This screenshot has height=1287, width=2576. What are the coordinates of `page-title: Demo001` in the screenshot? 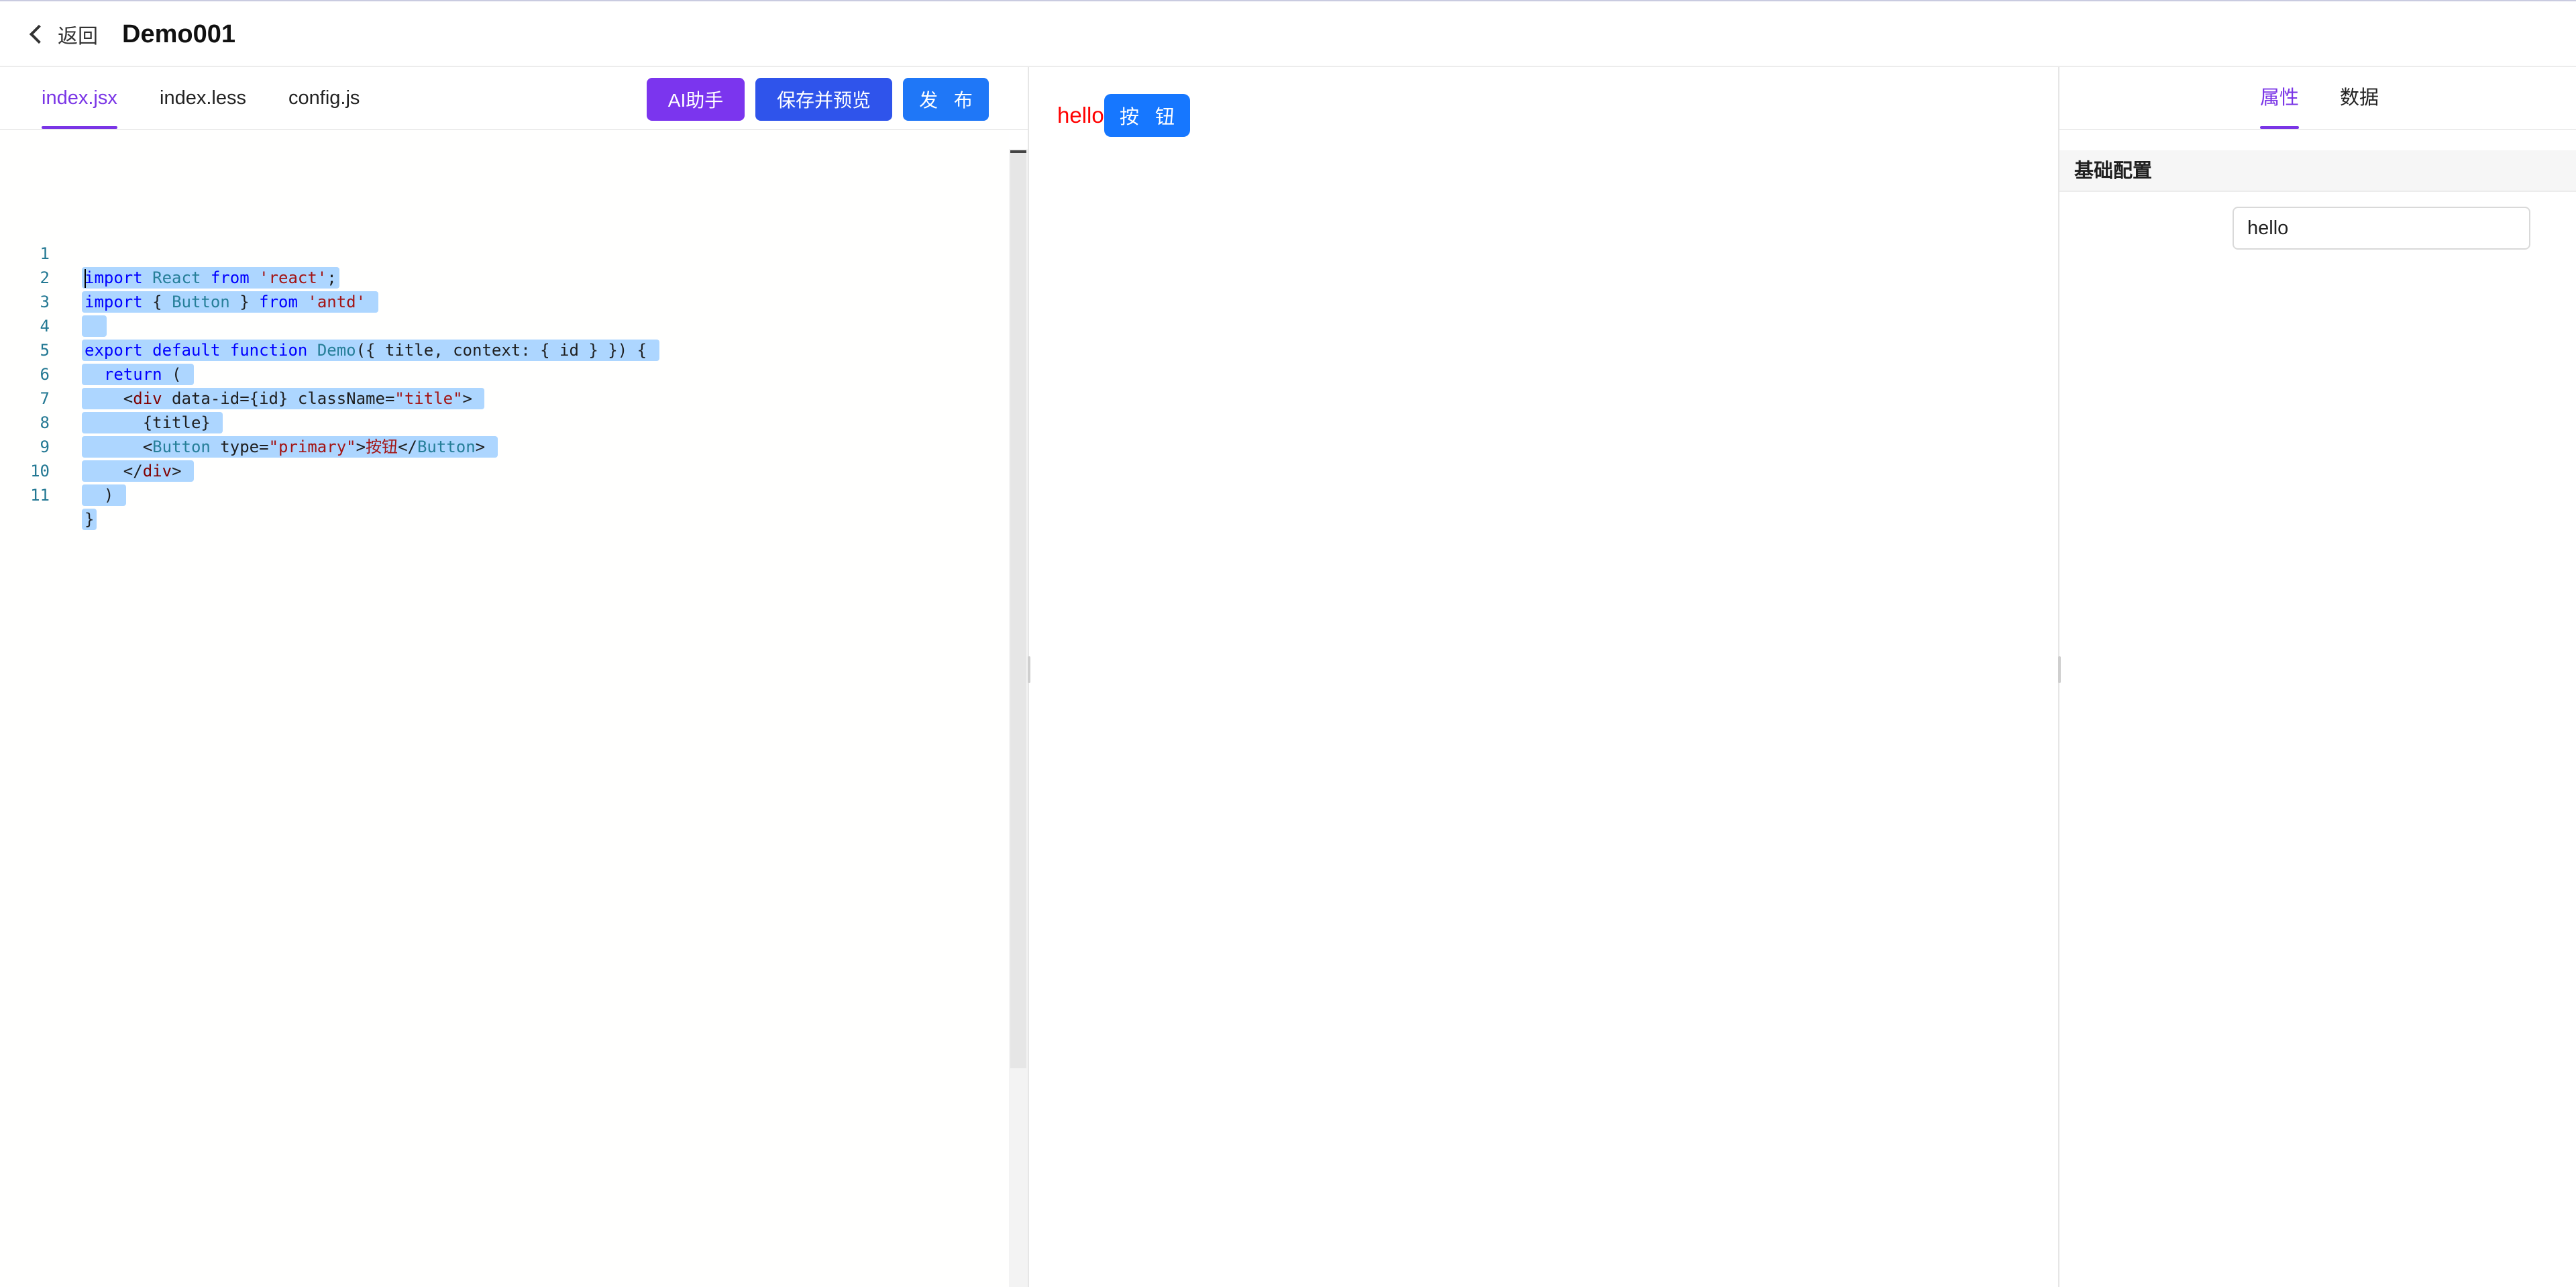 It's located at (178, 34).